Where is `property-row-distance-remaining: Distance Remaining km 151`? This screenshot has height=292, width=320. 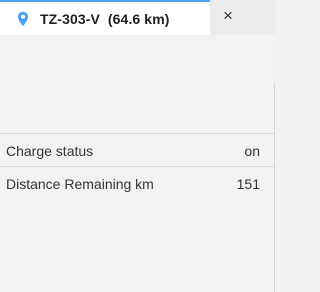
property-row-distance-remaining: Distance Remaining km 151 is located at coordinates (137, 183).